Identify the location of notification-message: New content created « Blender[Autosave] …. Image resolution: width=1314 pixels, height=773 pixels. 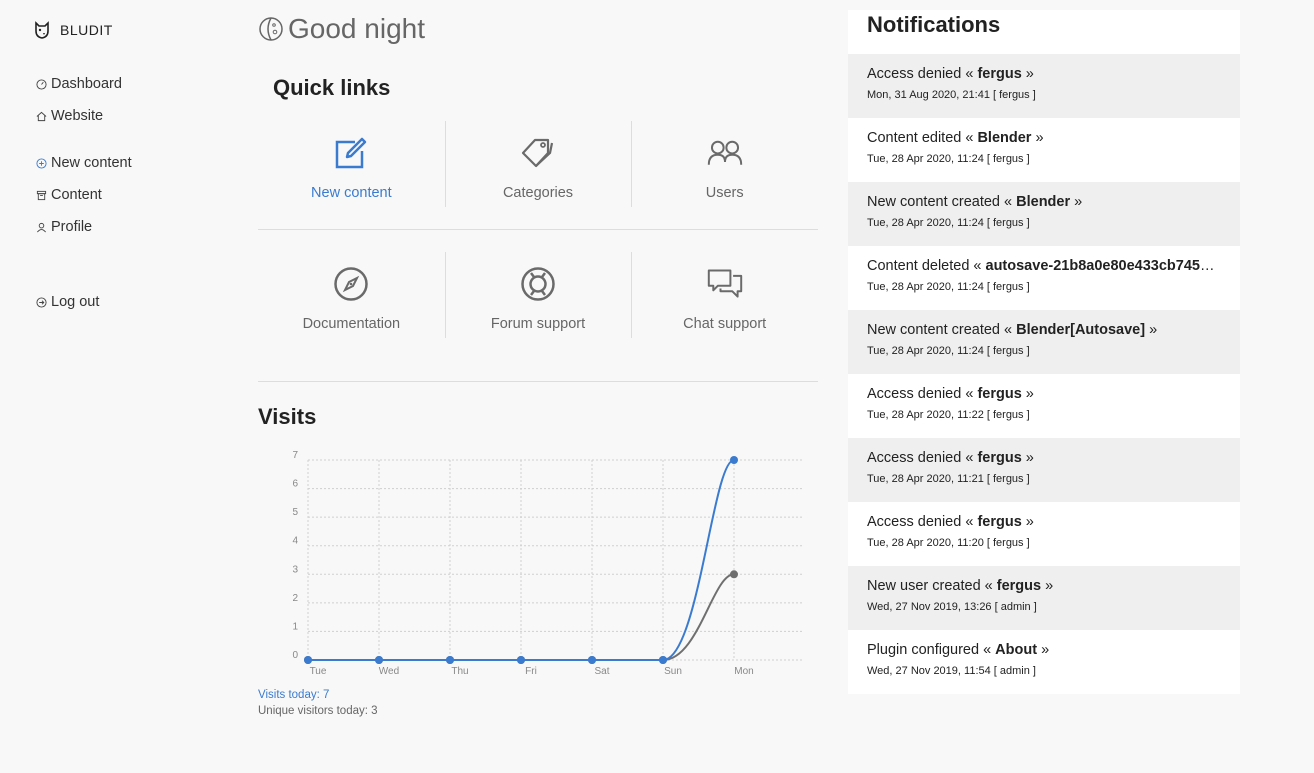
(1044, 330).